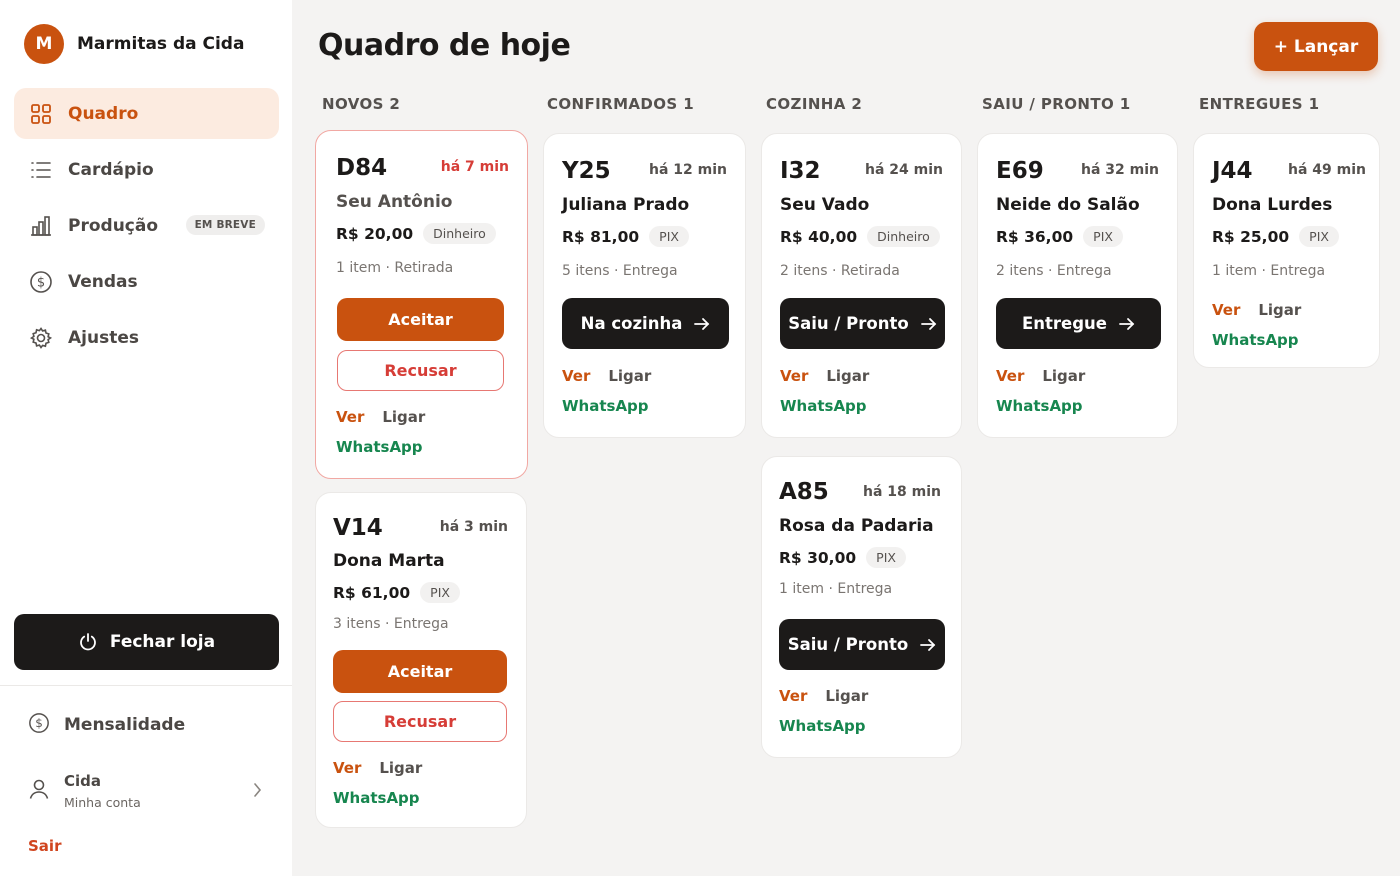 The image size is (1400, 876). What do you see at coordinates (625, 236) in the screenshot?
I see `order-price-line: R$ 81,00 PIX` at bounding box center [625, 236].